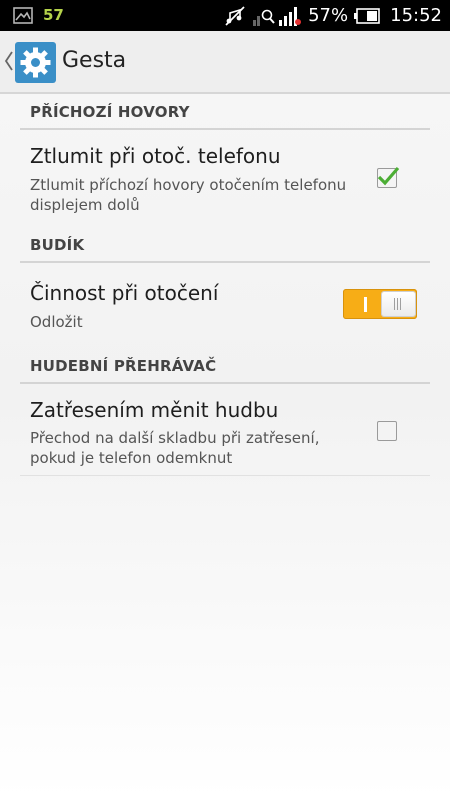  What do you see at coordinates (235, 16) in the screenshot?
I see `mute-icon` at bounding box center [235, 16].